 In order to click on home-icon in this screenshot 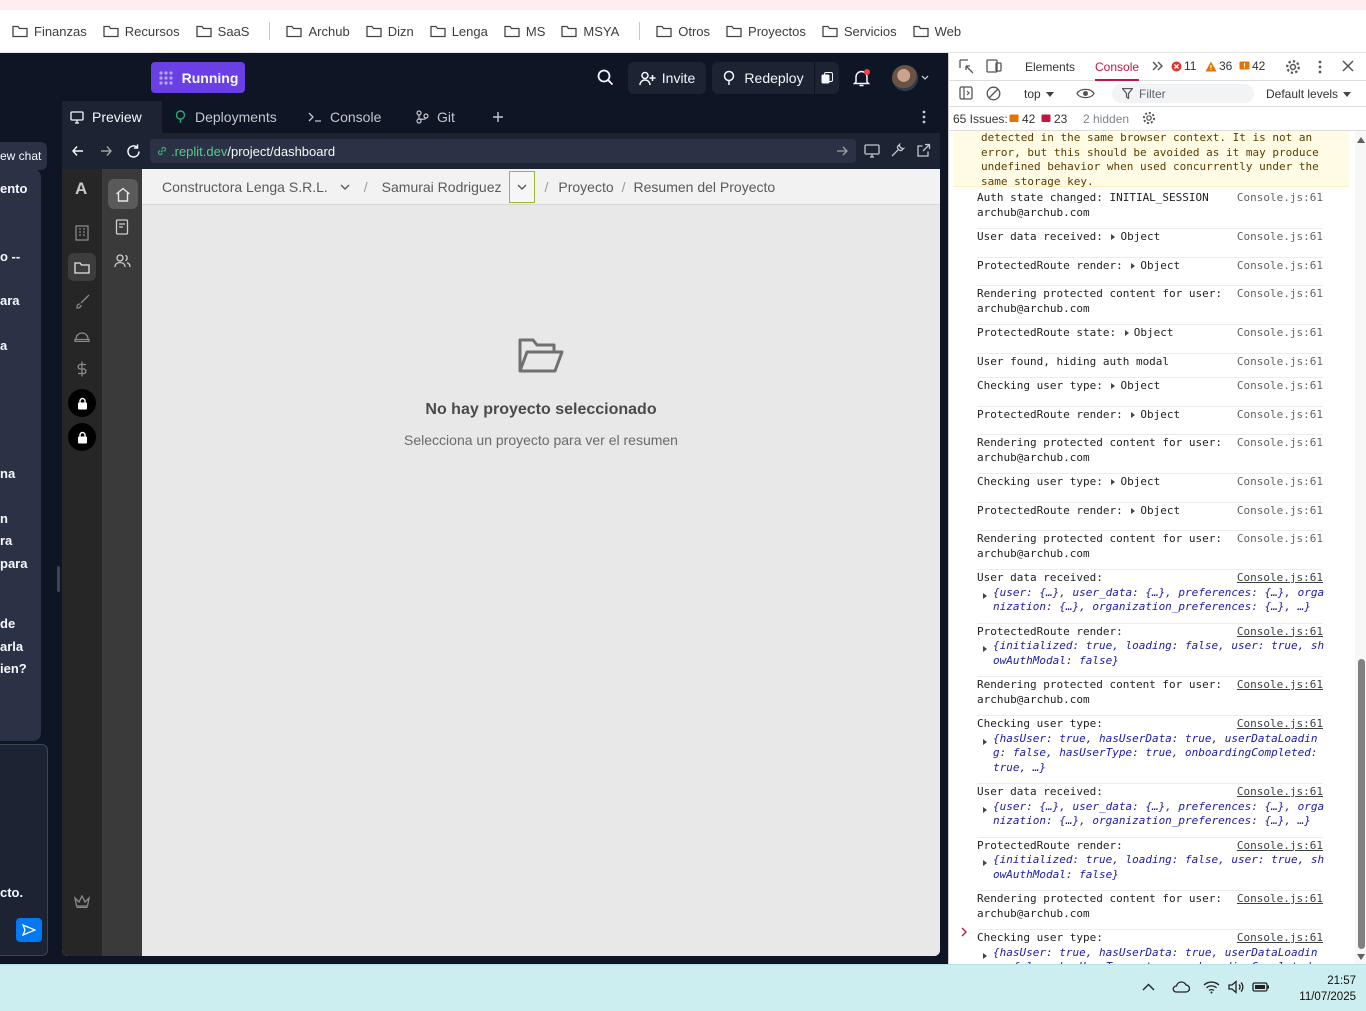, I will do `click(123, 194)`.